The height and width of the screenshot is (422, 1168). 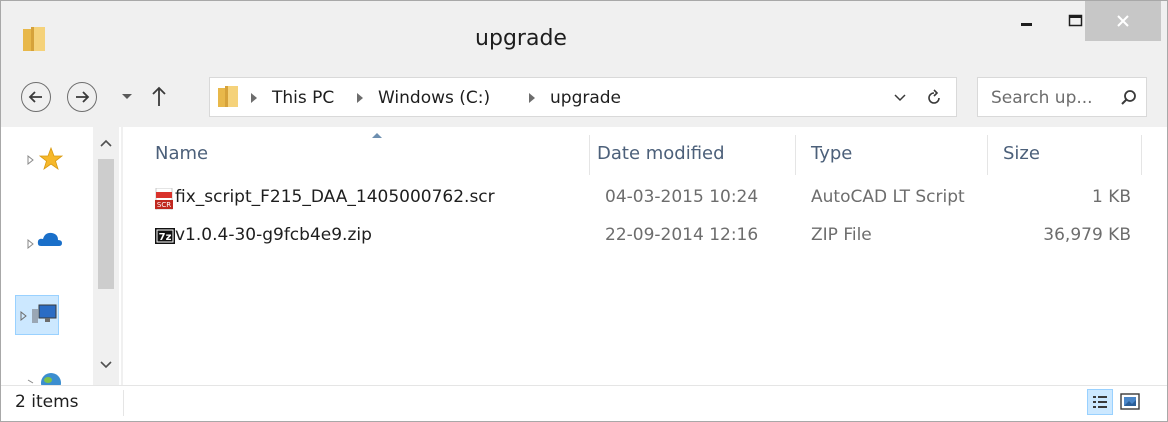 What do you see at coordinates (44, 314) in the screenshot?
I see `this-pc-monitor-icon` at bounding box center [44, 314].